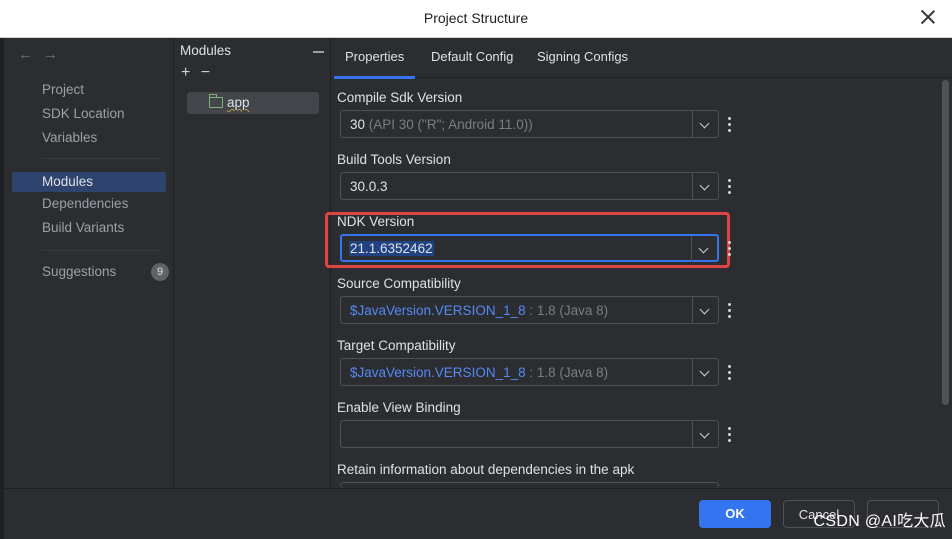 This screenshot has height=539, width=952. Describe the element at coordinates (529, 248) in the screenshot. I see `ndk-combo: 21.1.6352462` at that location.